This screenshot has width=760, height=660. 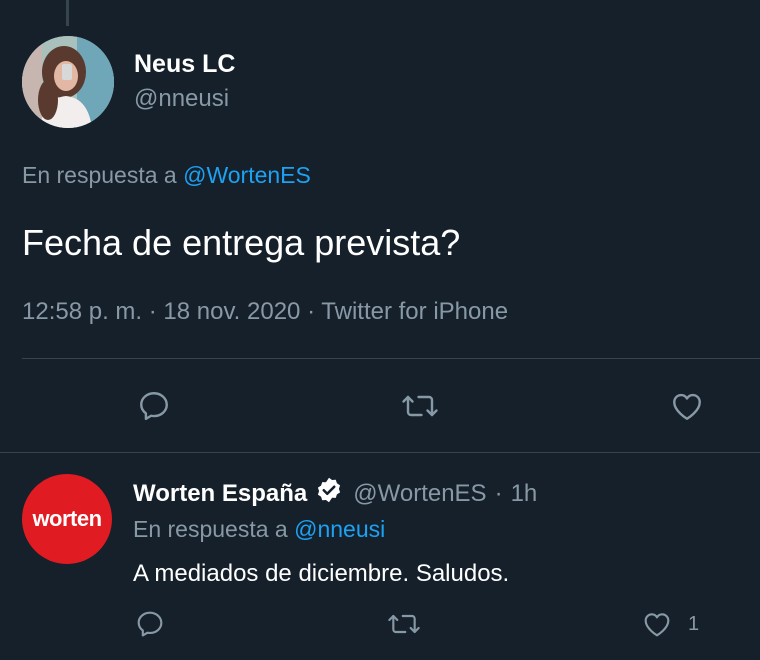 What do you see at coordinates (339, 529) in the screenshot?
I see `reply-context-mention-link: @nneusi` at bounding box center [339, 529].